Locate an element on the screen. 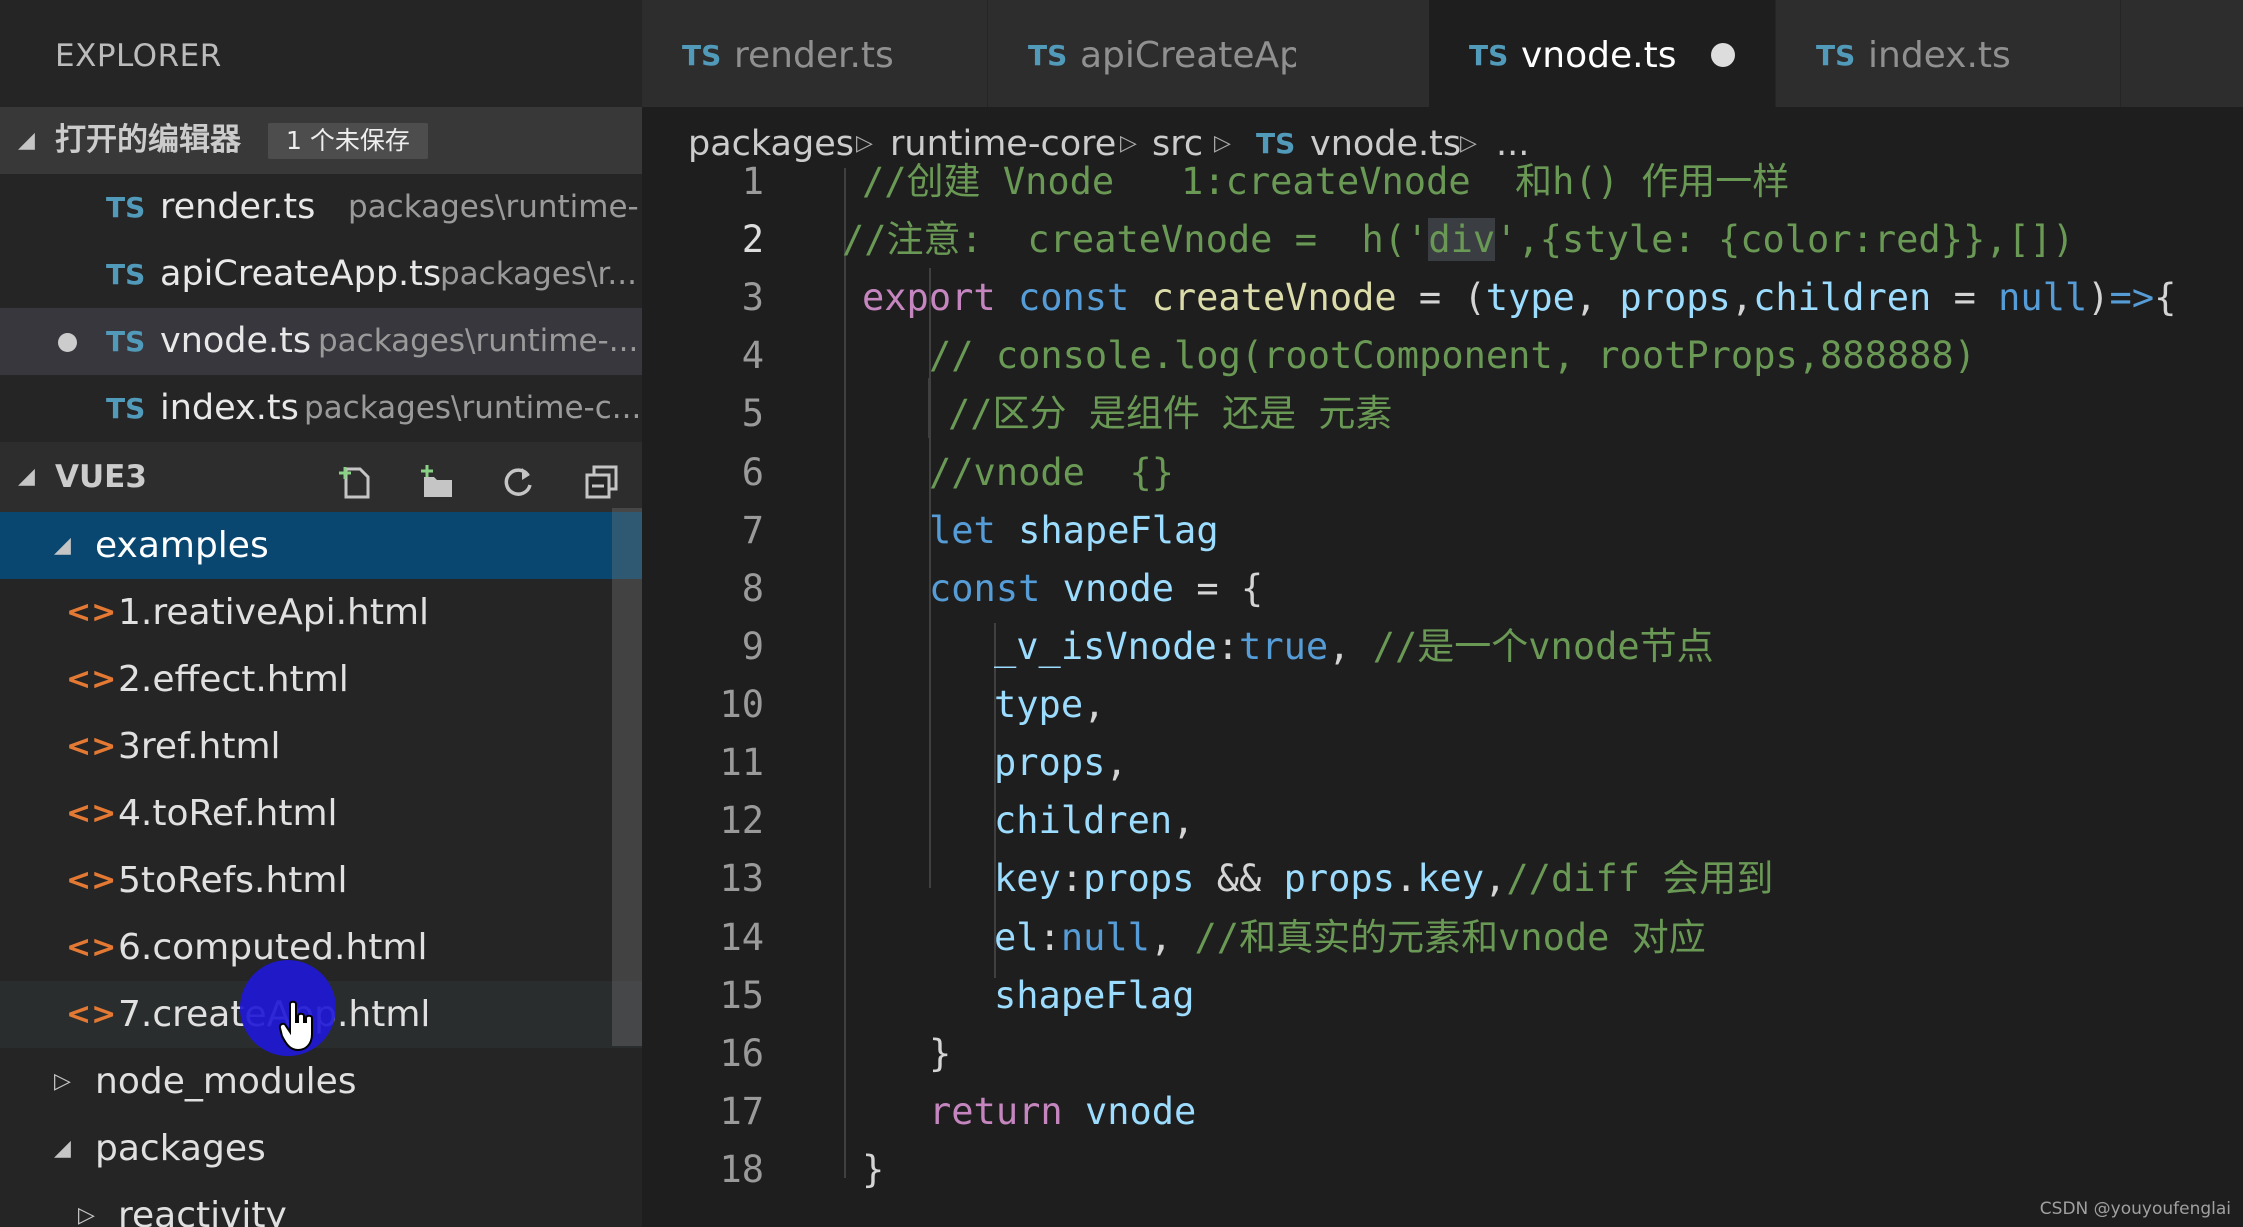  code-line: 10 type, is located at coordinates (1442, 705).